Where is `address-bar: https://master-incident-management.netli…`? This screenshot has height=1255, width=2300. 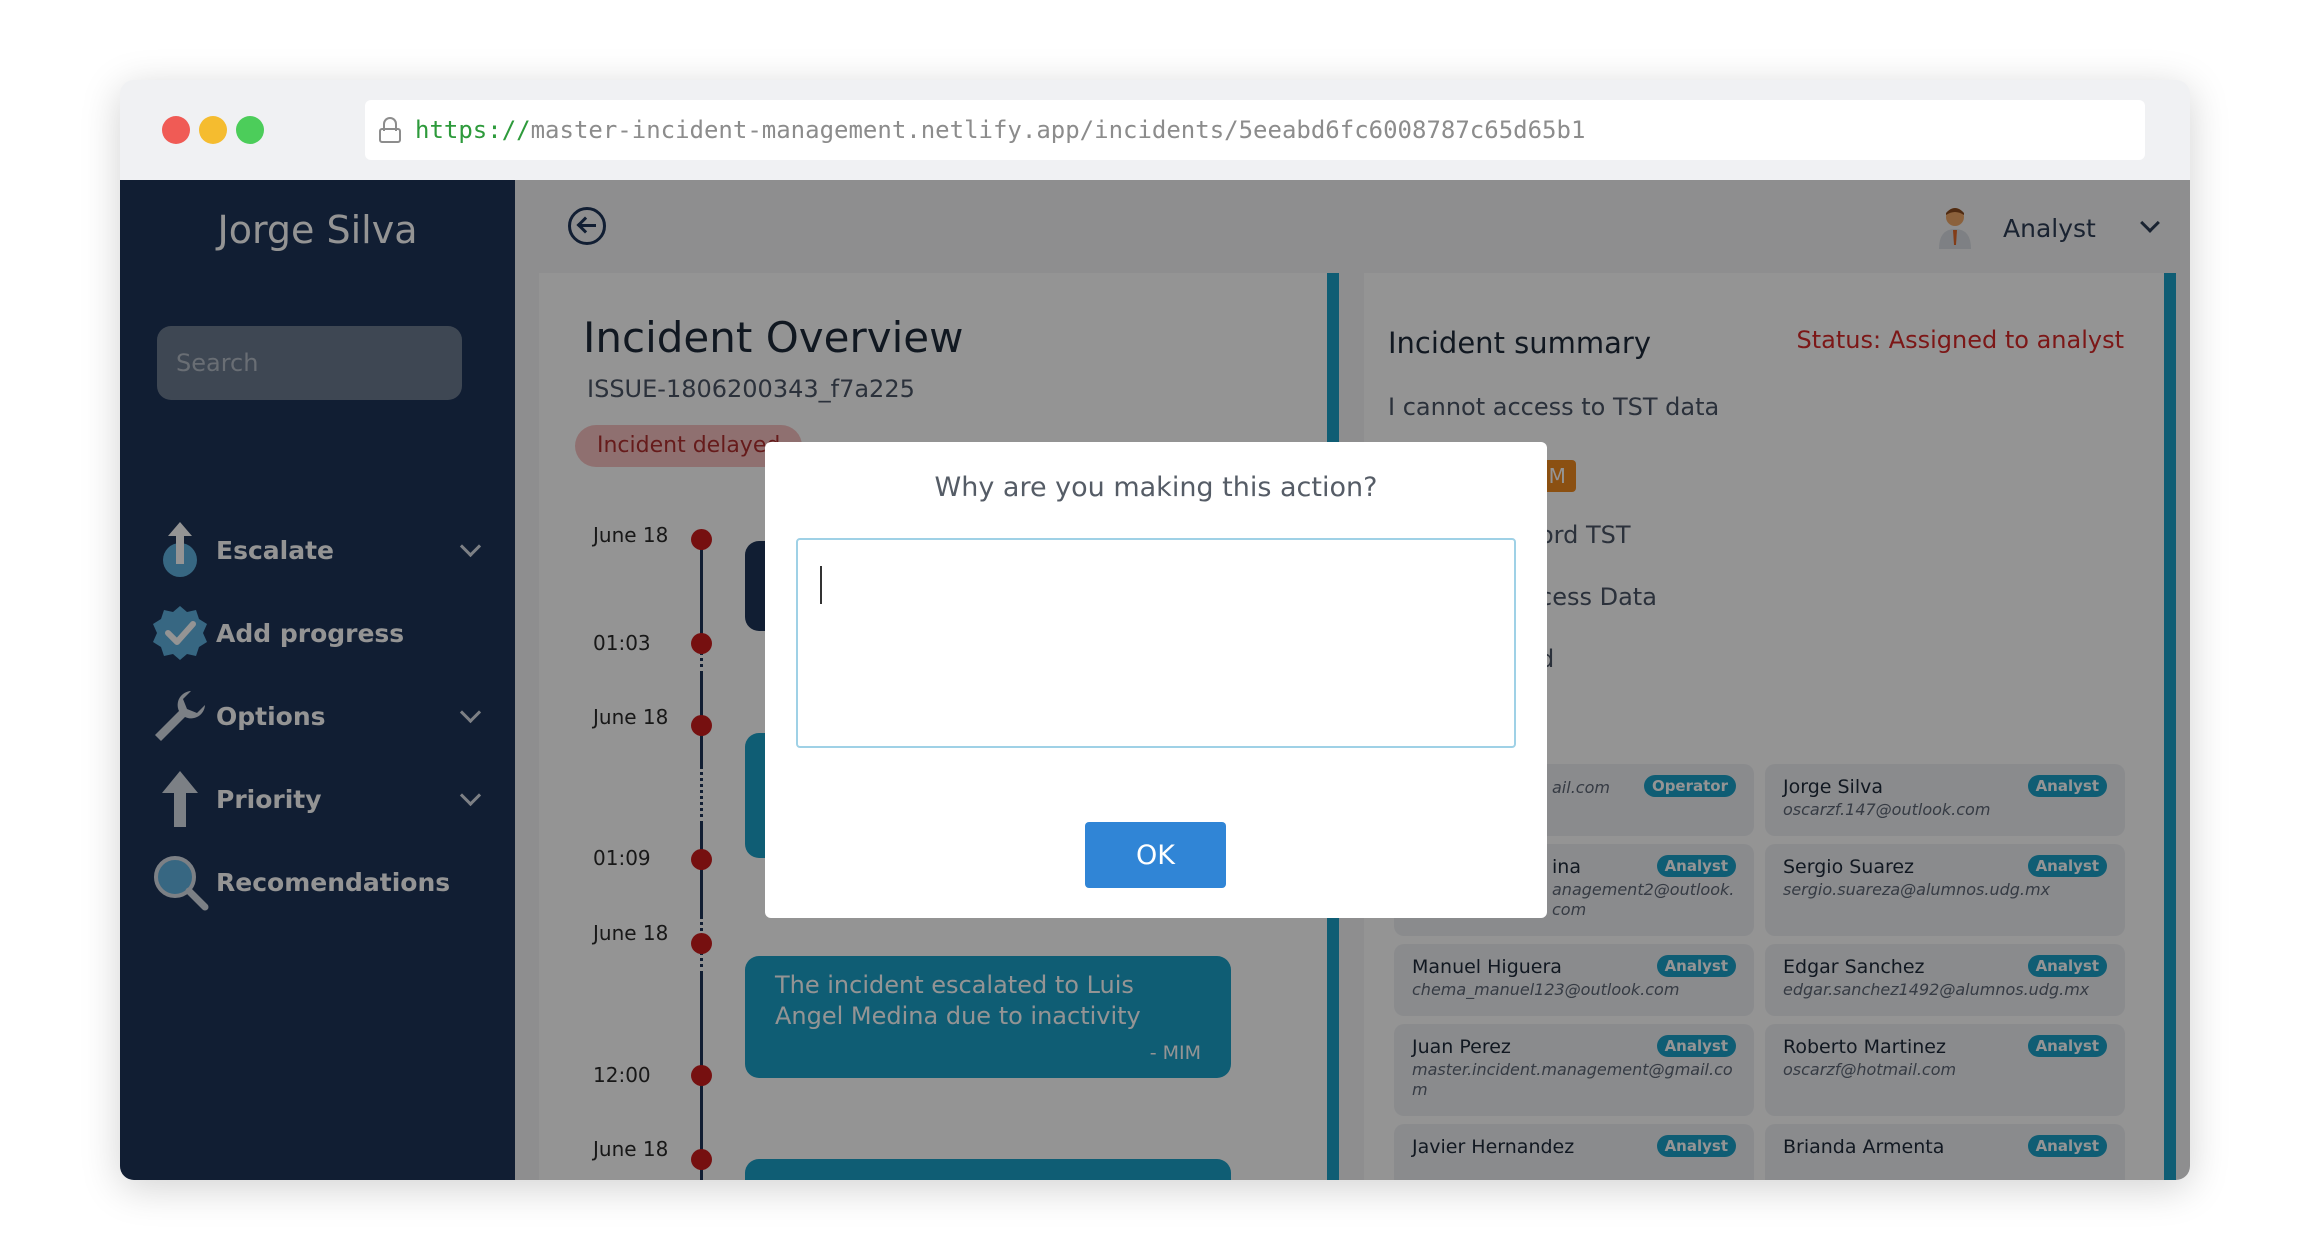
address-bar: https://master-incident-management.netli… is located at coordinates (1255, 130).